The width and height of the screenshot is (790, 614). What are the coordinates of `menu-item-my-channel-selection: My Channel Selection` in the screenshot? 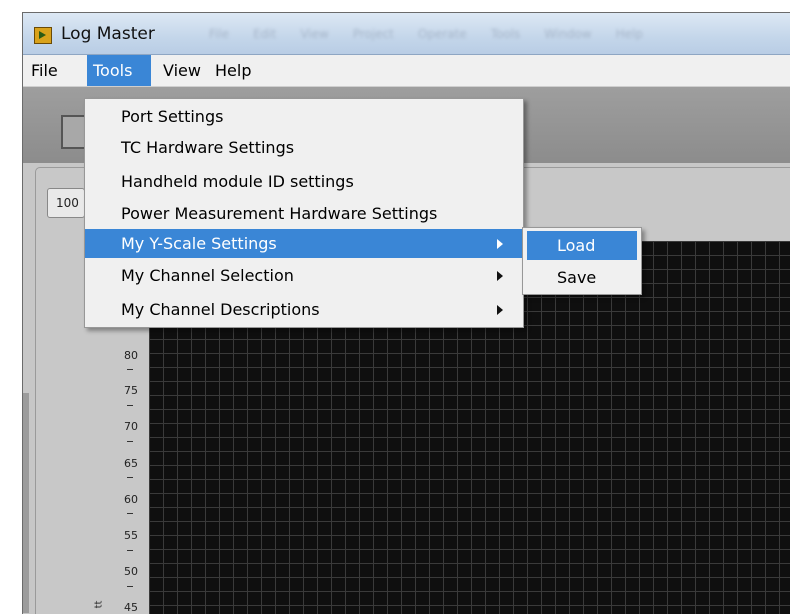 It's located at (304, 275).